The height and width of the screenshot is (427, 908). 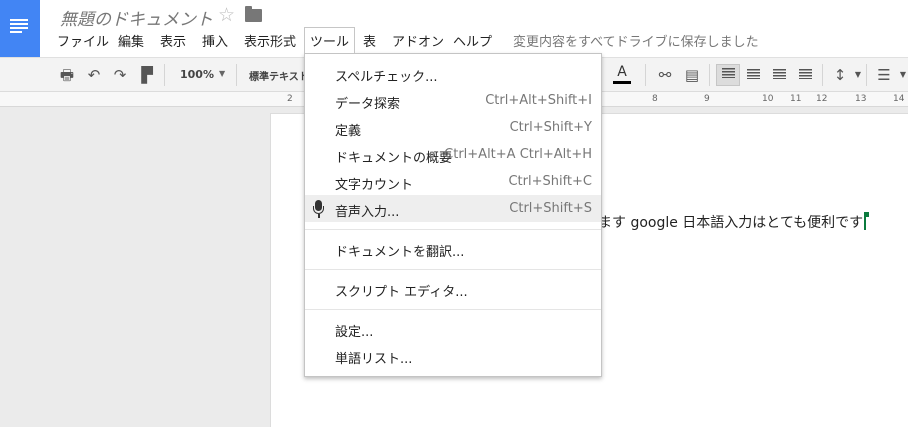 What do you see at coordinates (840, 75) in the screenshot?
I see `line-spacing-icon: ↕` at bounding box center [840, 75].